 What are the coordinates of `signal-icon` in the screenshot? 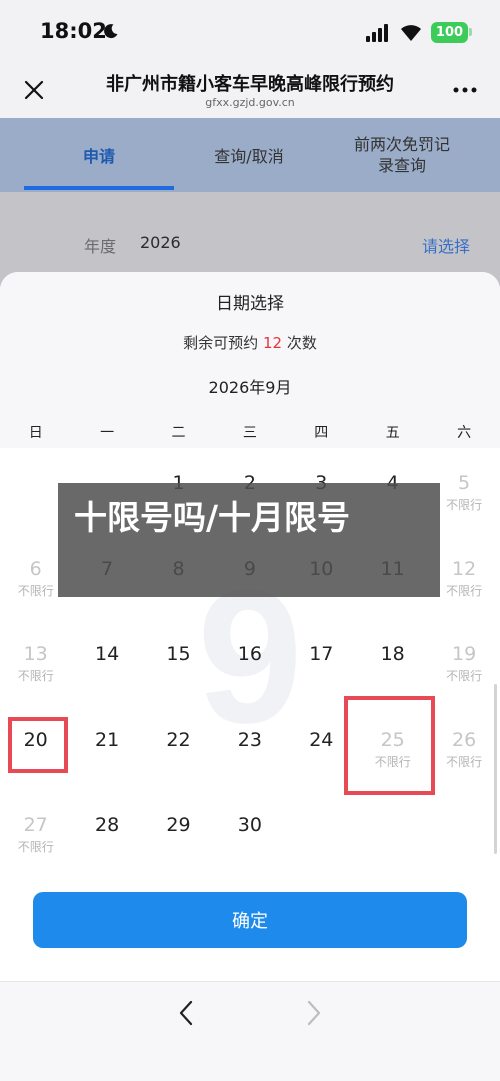 It's located at (377, 33).